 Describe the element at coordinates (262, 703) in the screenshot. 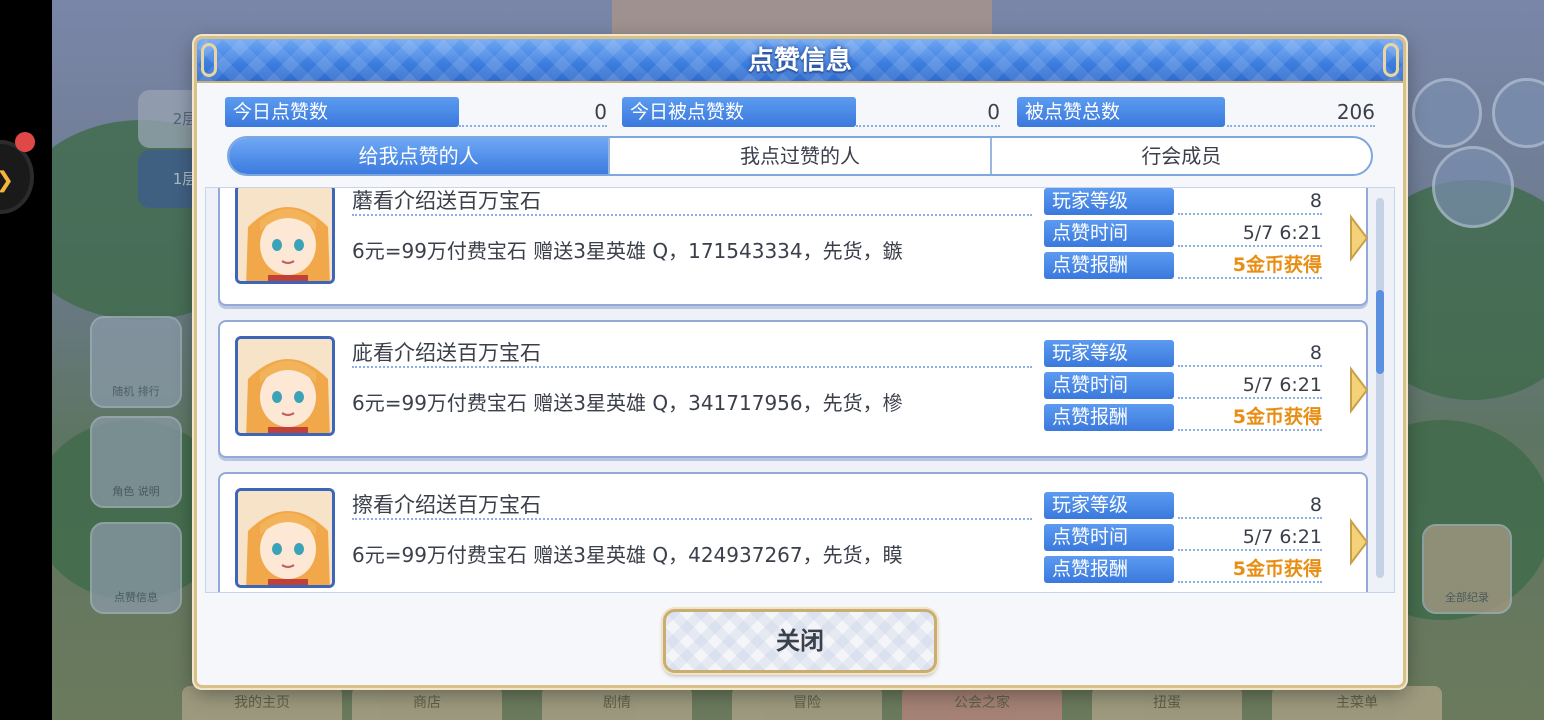

I see `bottom-tab-home: 我的主页` at that location.